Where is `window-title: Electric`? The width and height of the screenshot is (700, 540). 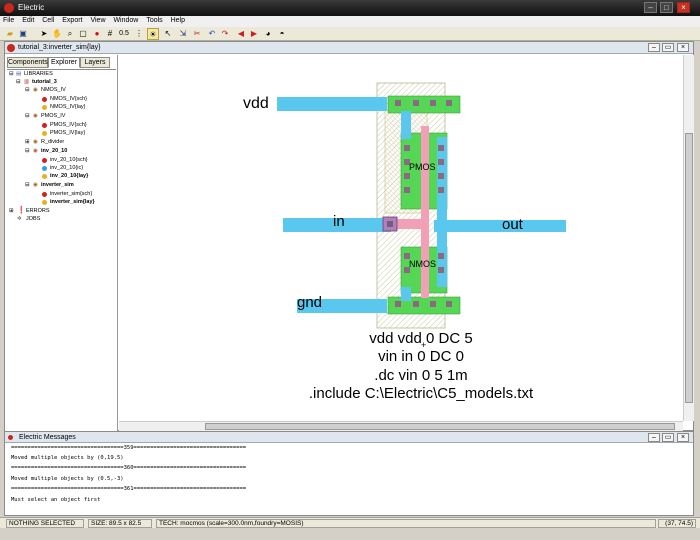
window-title: Electric is located at coordinates (31, 7).